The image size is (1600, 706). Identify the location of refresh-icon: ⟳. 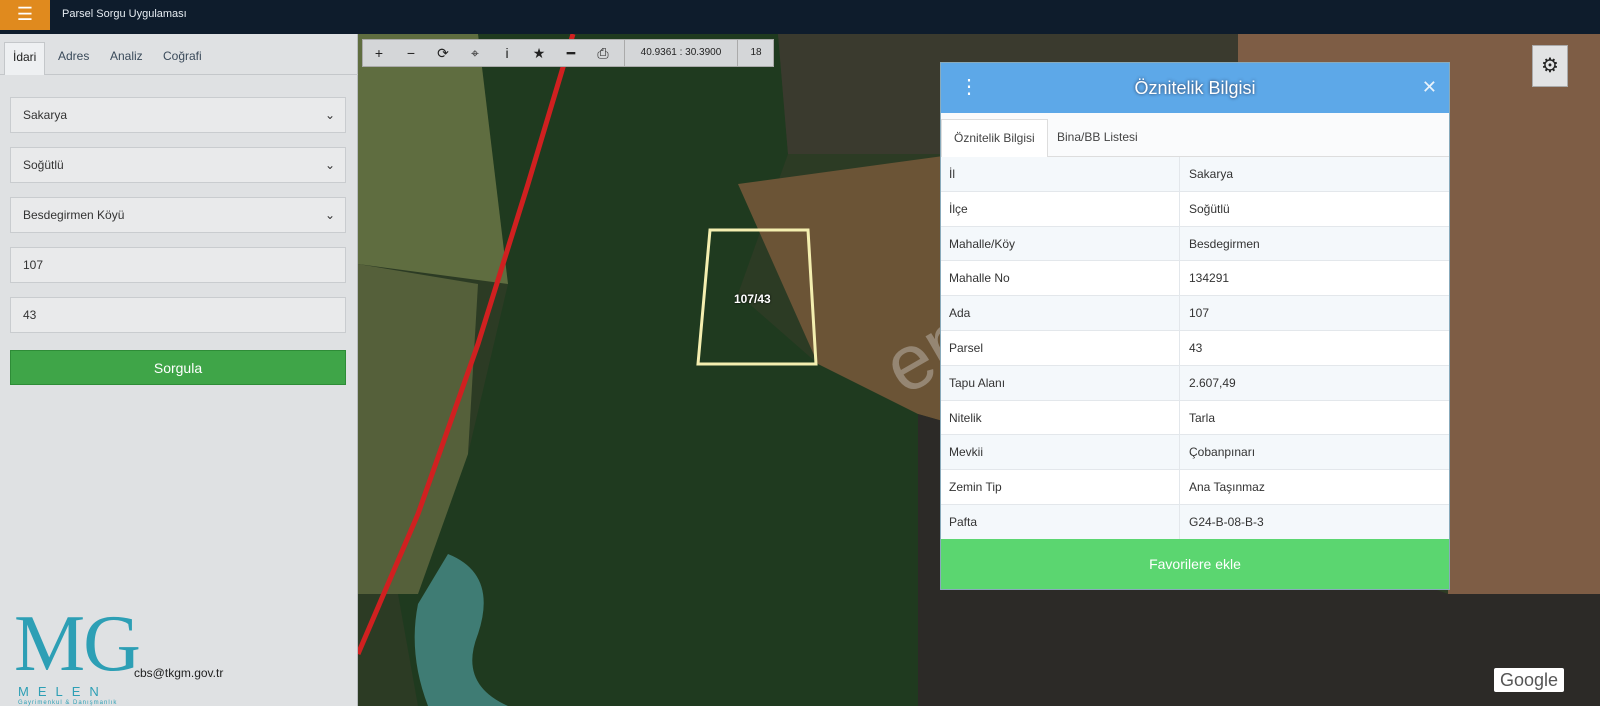
(443, 53).